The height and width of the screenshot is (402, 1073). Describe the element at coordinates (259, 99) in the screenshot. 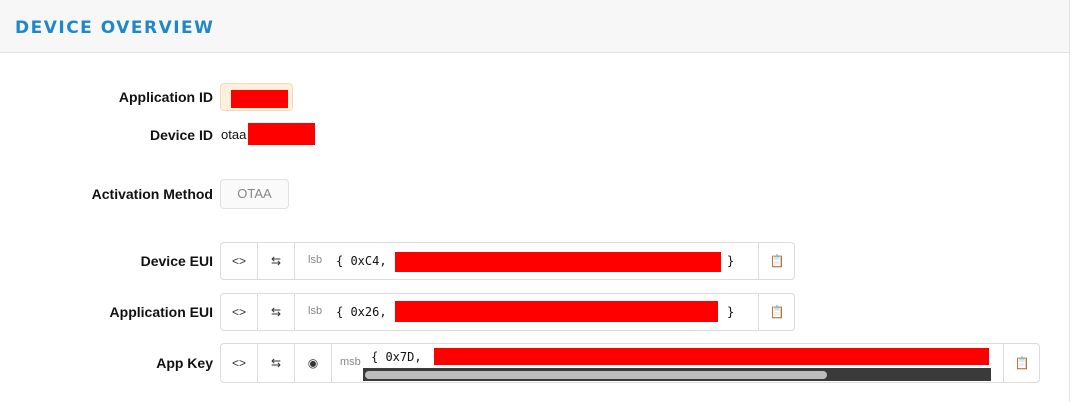

I see `redacted-application-id` at that location.